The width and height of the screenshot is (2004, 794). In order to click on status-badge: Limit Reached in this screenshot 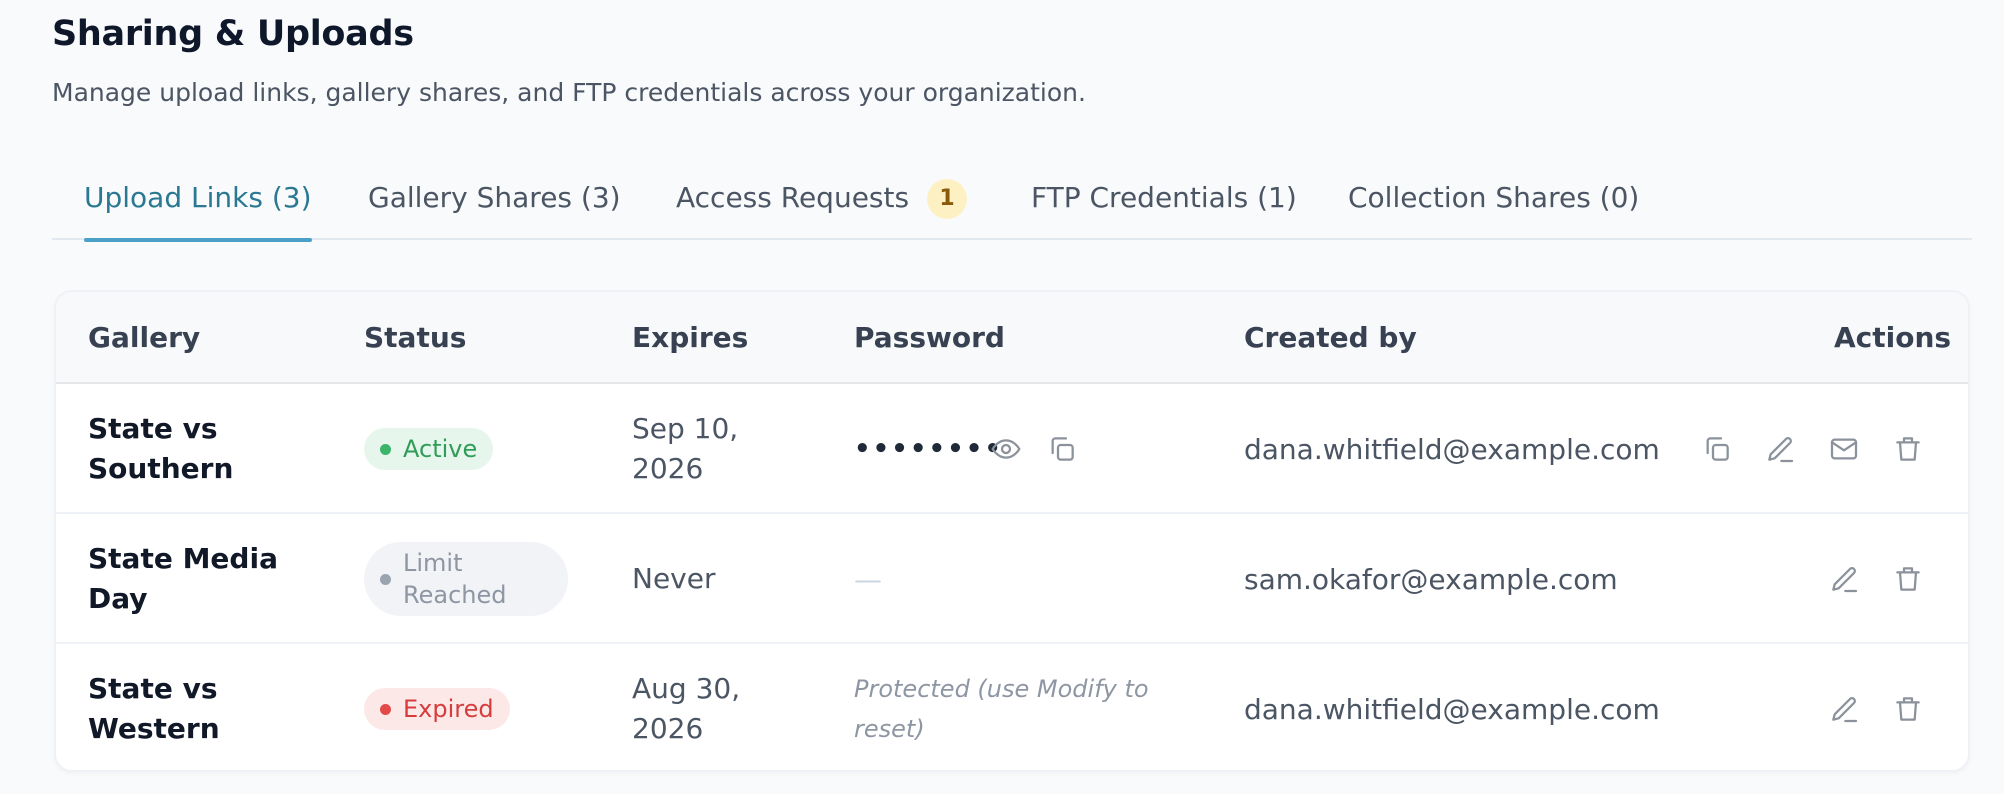, I will do `click(466, 579)`.